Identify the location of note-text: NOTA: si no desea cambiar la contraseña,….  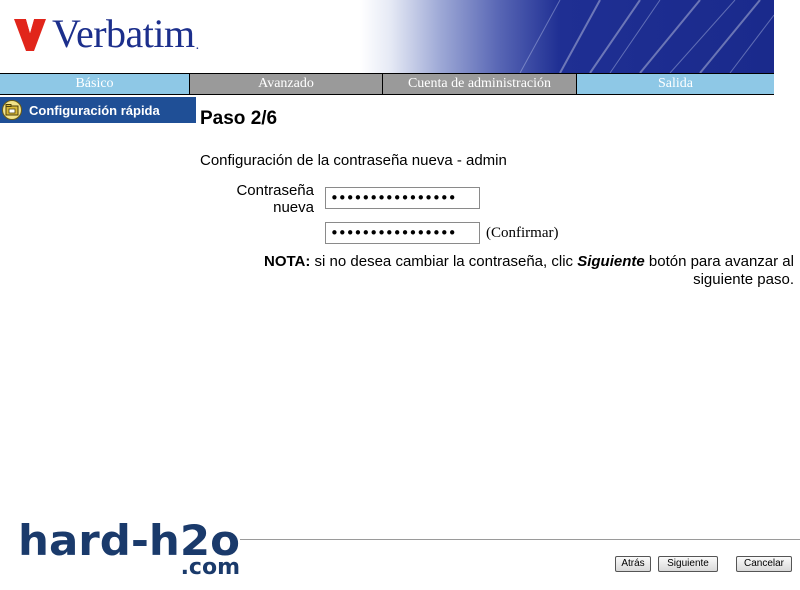
(507, 271).